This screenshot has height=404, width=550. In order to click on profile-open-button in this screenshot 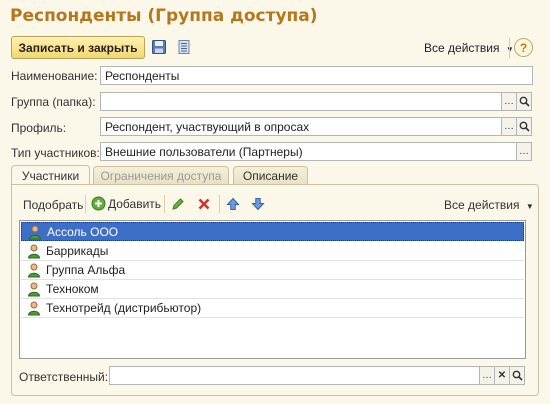, I will do `click(524, 126)`.